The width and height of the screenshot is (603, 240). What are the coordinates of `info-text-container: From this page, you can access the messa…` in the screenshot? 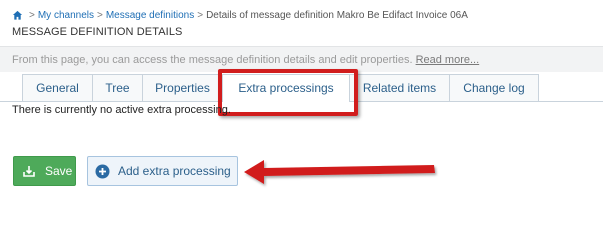 It's located at (245, 60).